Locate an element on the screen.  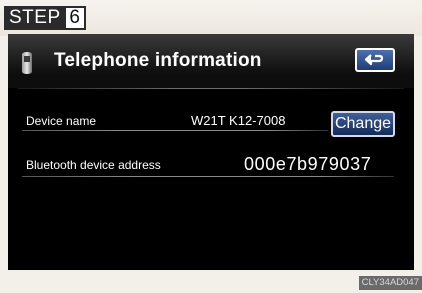
bluetooth-address-divider is located at coordinates (208, 176).